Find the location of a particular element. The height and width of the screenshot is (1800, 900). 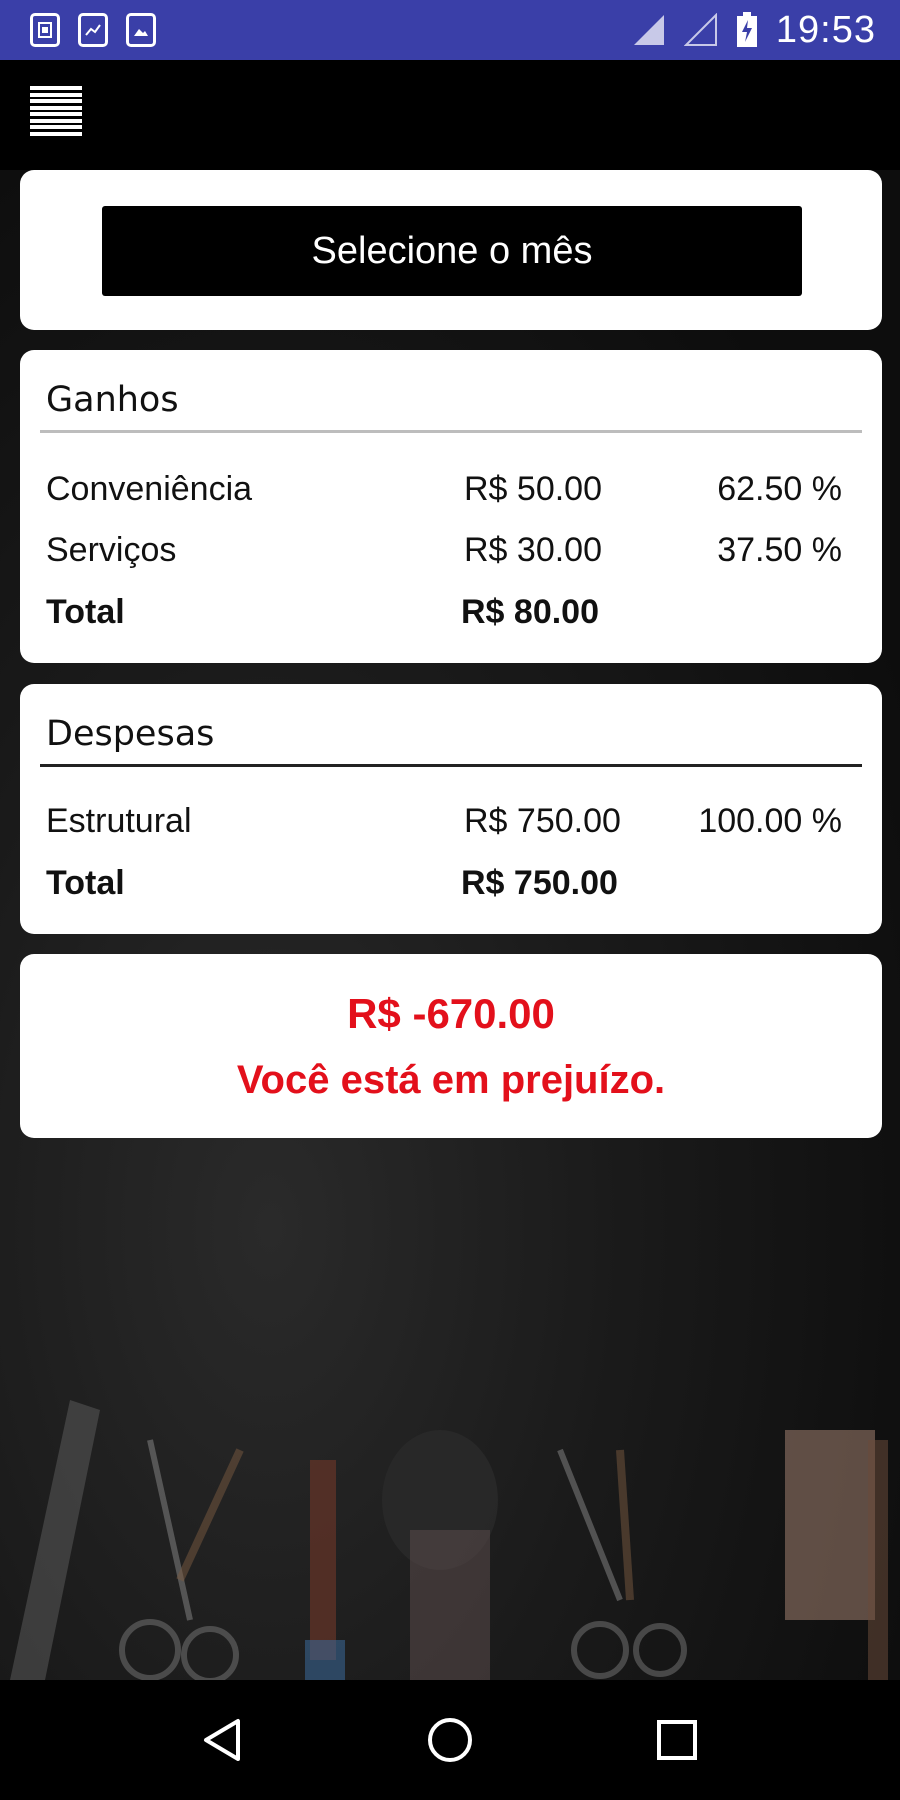

row-name: Serviços is located at coordinates (111, 550).